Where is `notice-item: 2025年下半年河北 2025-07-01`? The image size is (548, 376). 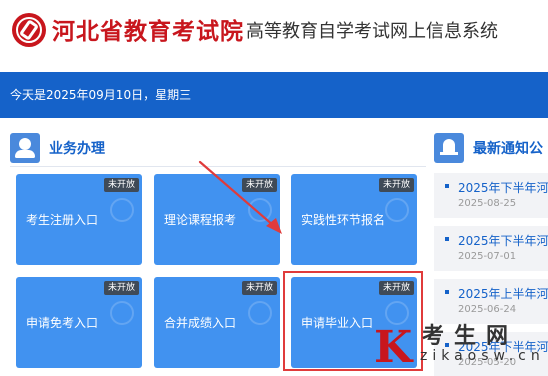
notice-item: 2025年下半年河北 2025-07-01 is located at coordinates (491, 248).